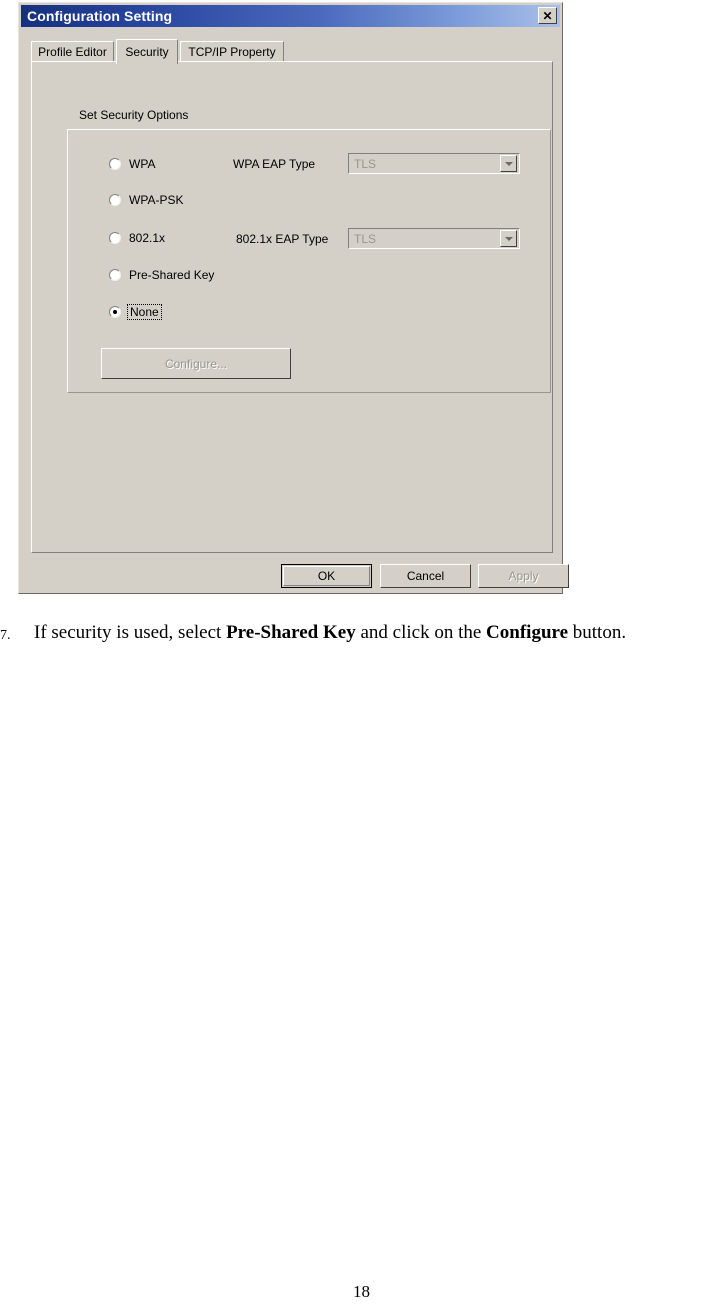  I want to click on radio-option-wpa: WPA, so click(132, 164).